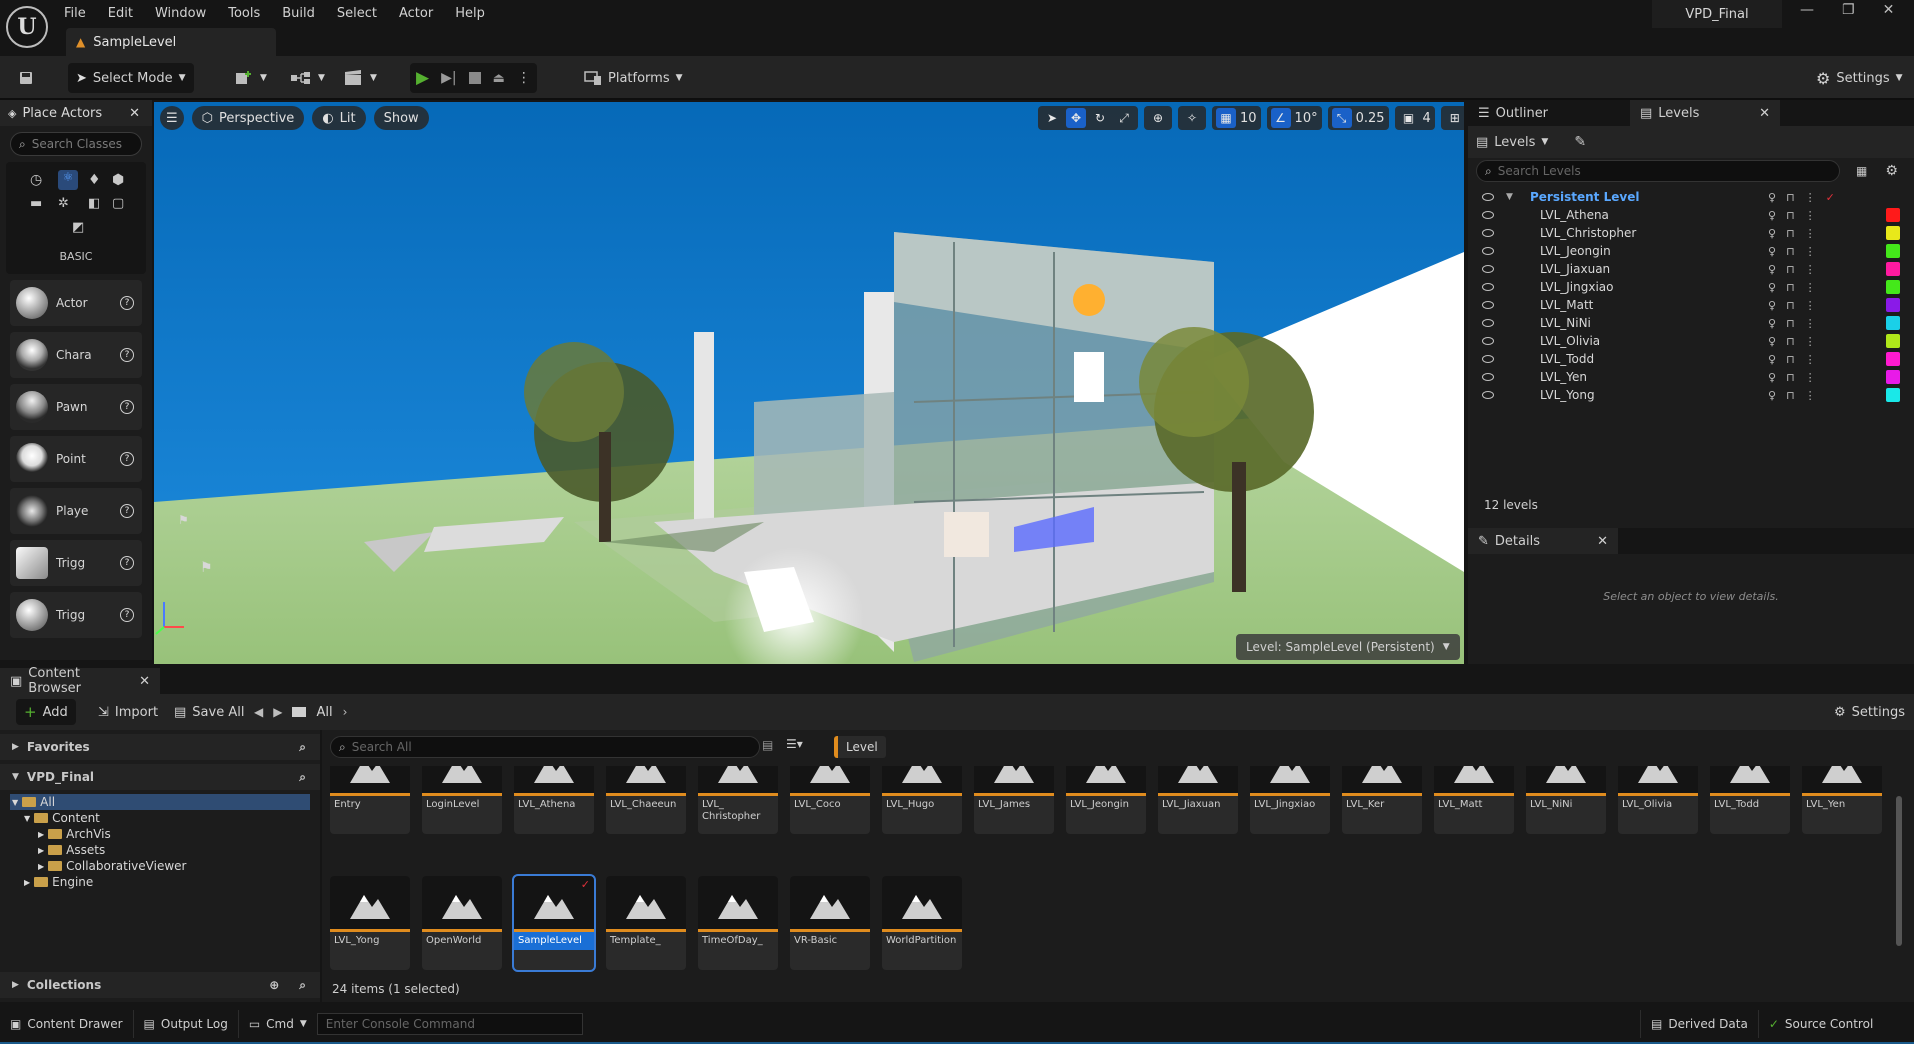  Describe the element at coordinates (370, 923) in the screenshot. I see `asset-tile: LVL_Yong` at that location.